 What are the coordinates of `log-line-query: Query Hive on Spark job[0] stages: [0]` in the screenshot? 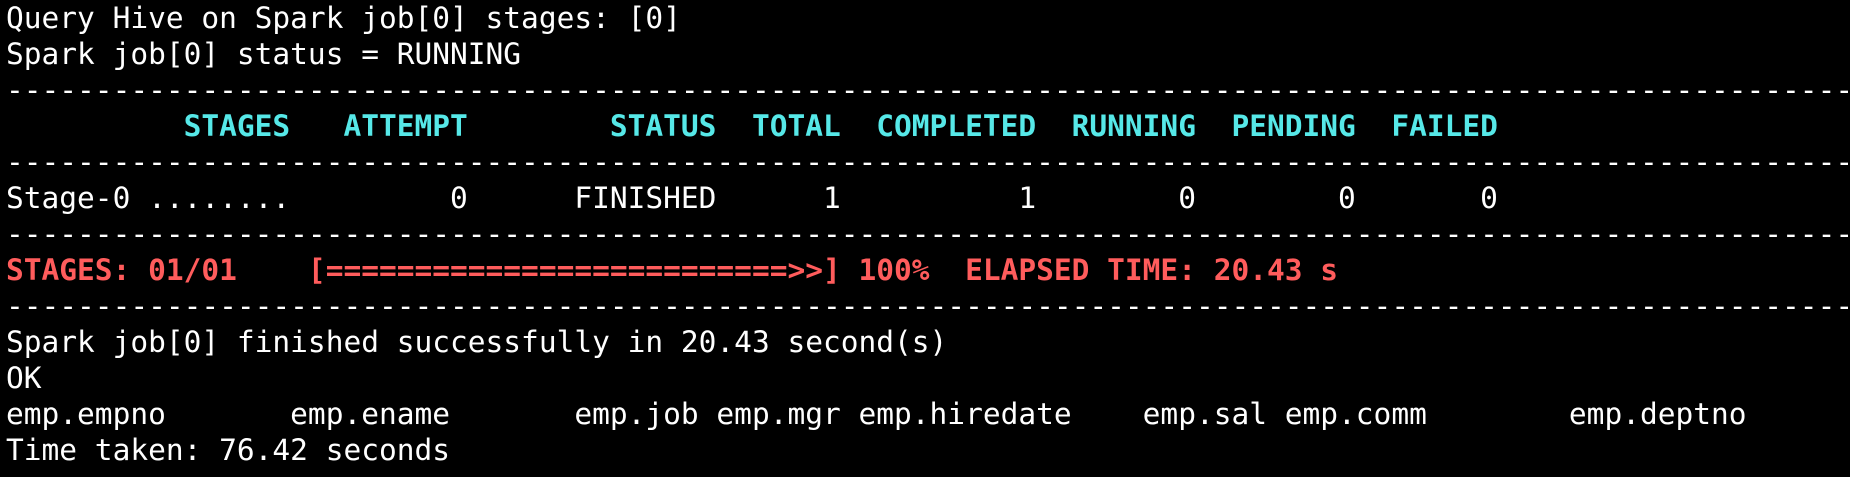 It's located at (343, 18).